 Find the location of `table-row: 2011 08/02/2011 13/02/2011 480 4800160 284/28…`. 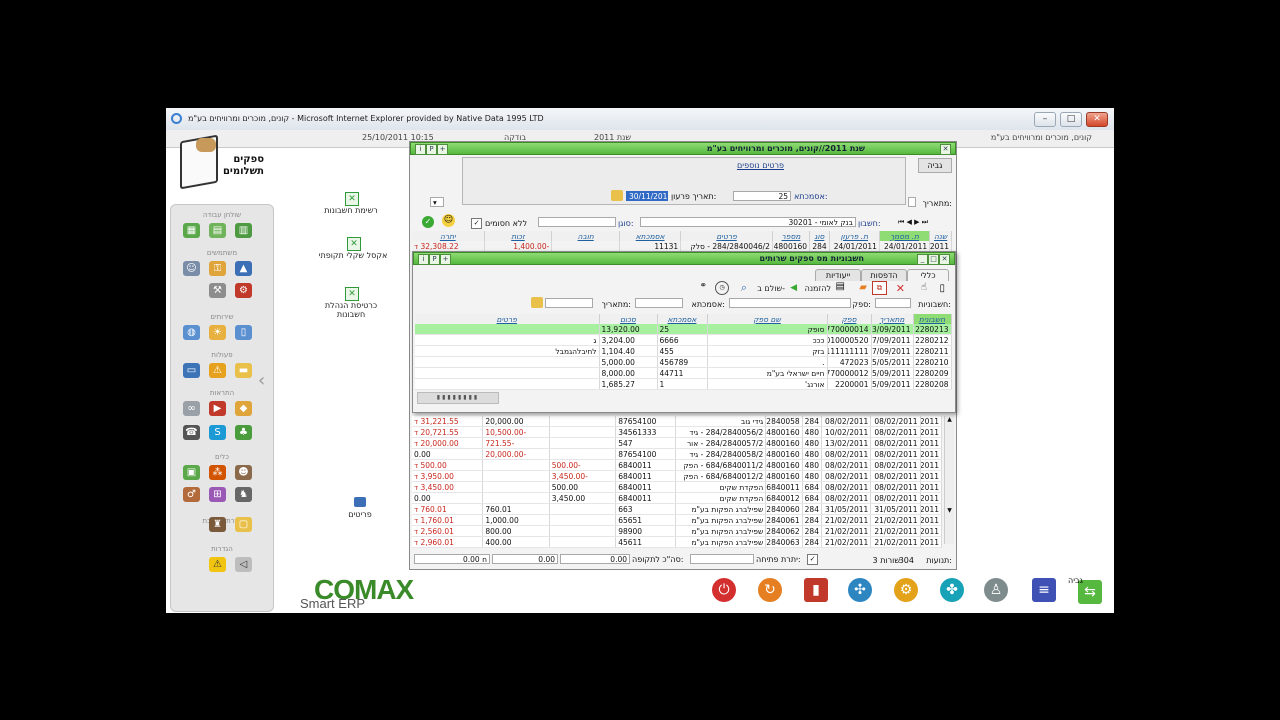

table-row: 2011 08/02/2011 13/02/2011 480 4800160 284/28… is located at coordinates (677, 443).